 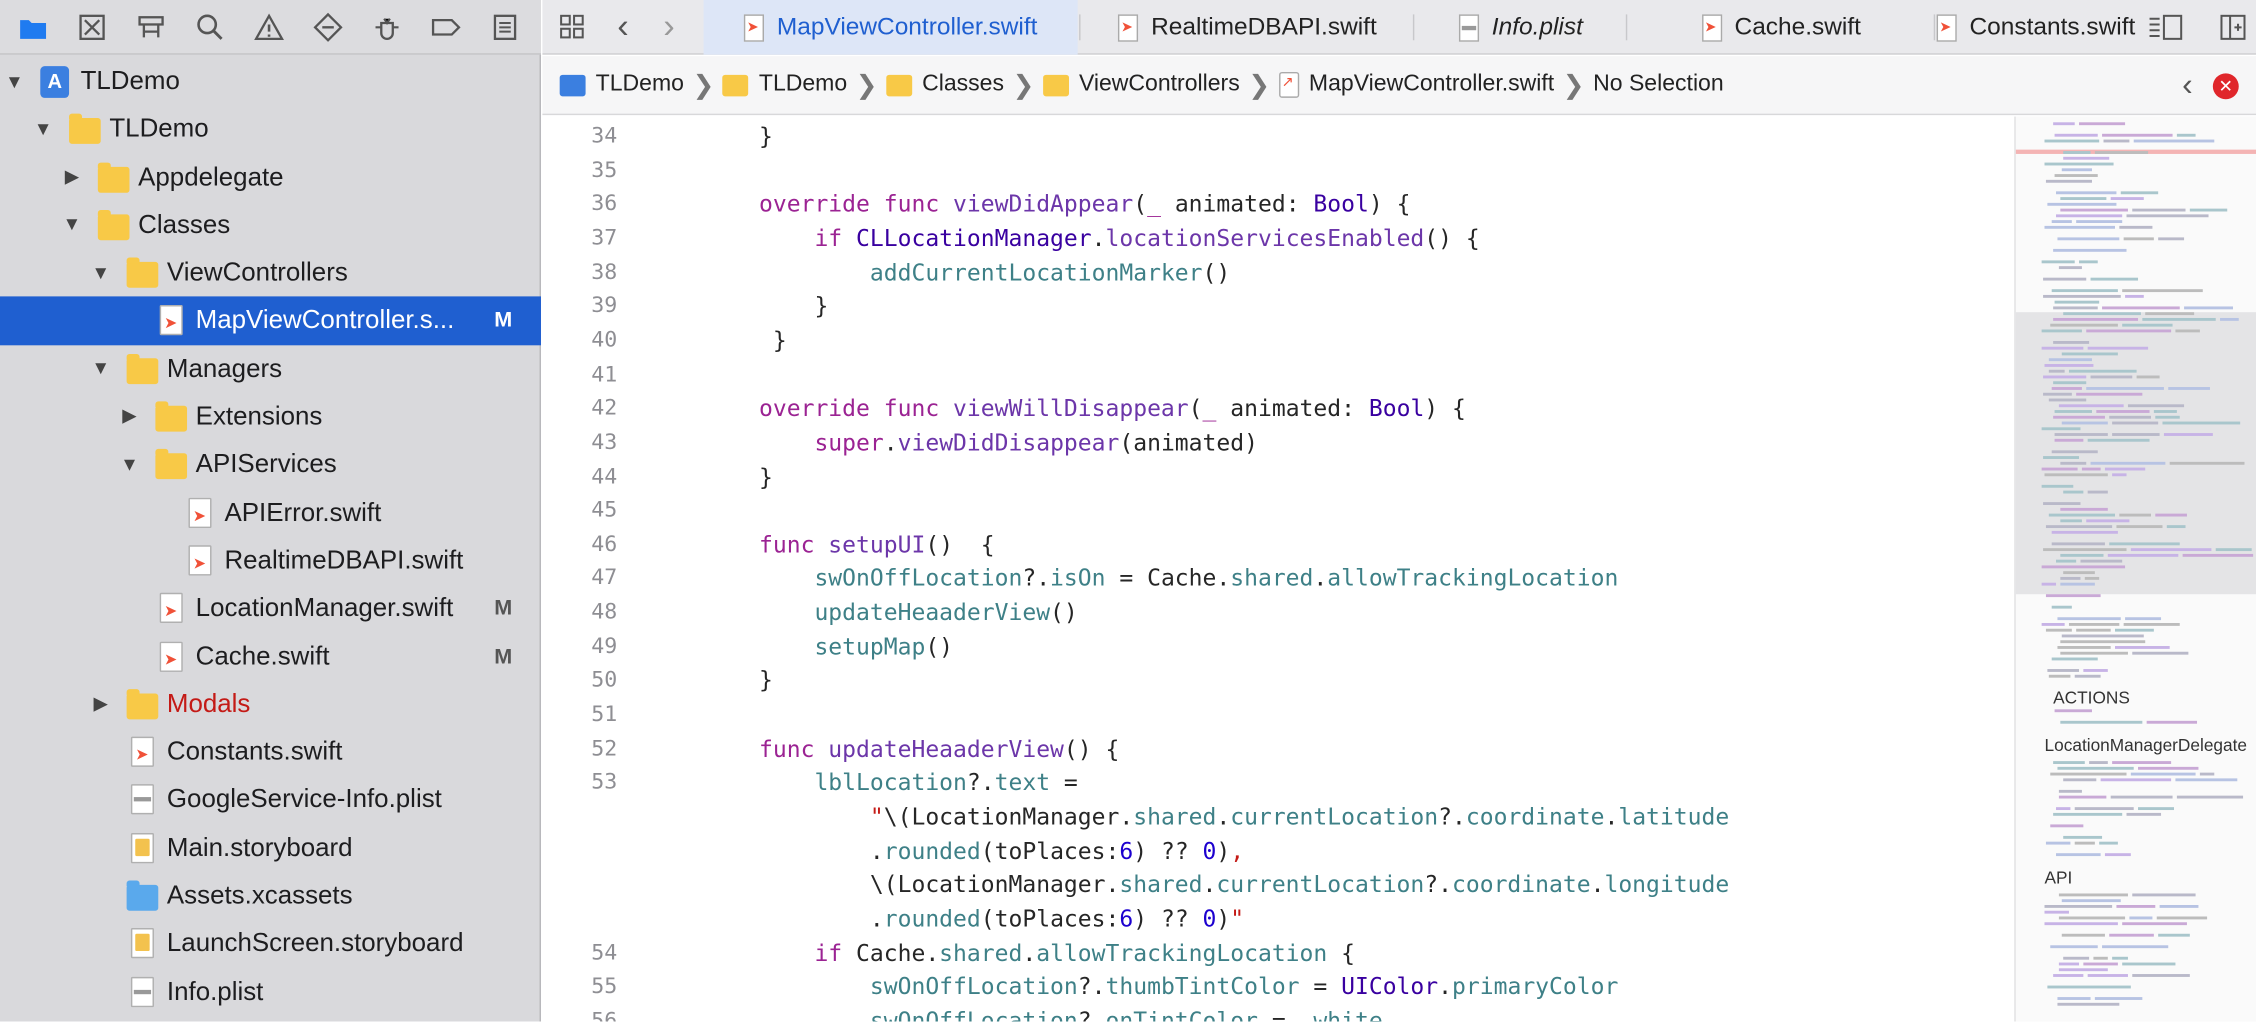 What do you see at coordinates (210, 27) in the screenshot?
I see `search-icon` at bounding box center [210, 27].